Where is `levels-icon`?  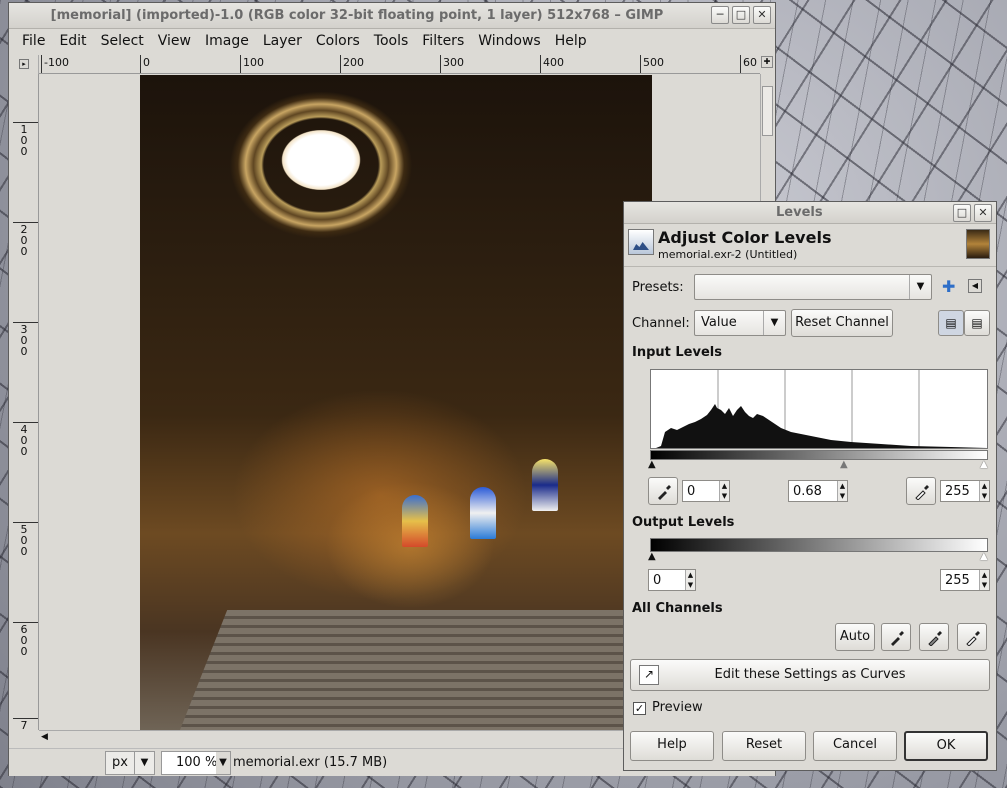 levels-icon is located at coordinates (641, 242).